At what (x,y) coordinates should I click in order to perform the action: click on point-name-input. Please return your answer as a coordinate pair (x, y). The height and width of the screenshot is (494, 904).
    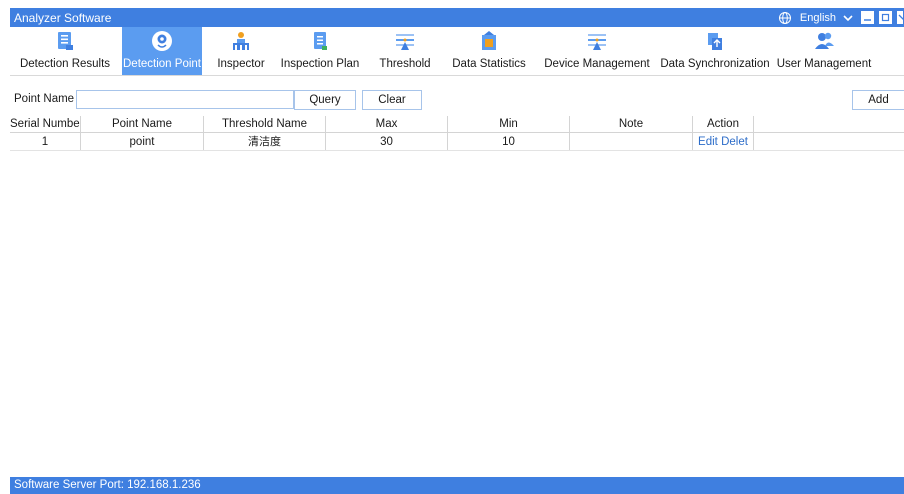
    Looking at the image, I should click on (185, 99).